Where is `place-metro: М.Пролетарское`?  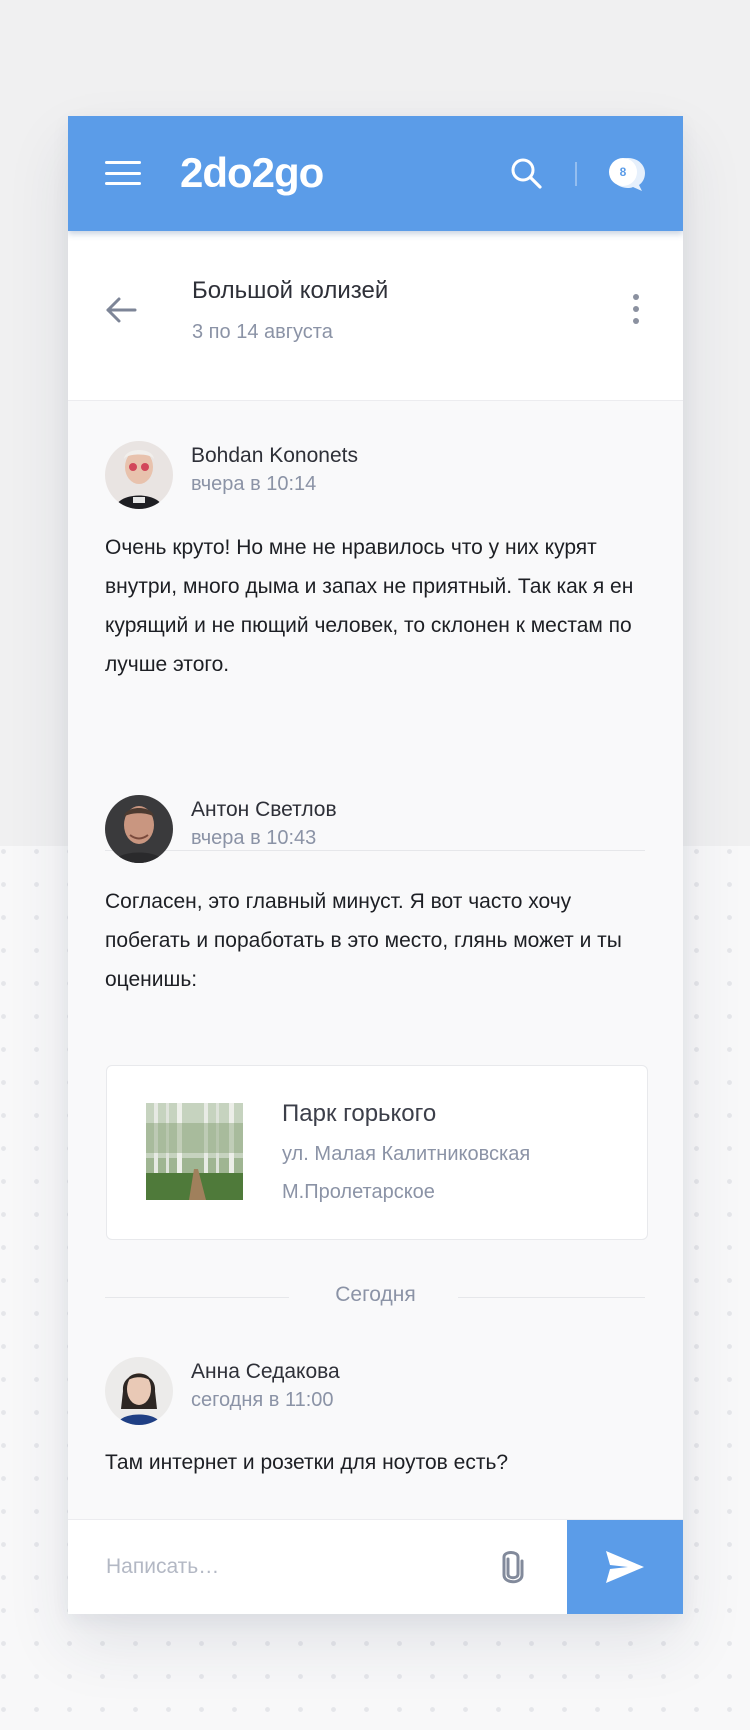
place-metro: М.Пролетарское is located at coordinates (358, 1192).